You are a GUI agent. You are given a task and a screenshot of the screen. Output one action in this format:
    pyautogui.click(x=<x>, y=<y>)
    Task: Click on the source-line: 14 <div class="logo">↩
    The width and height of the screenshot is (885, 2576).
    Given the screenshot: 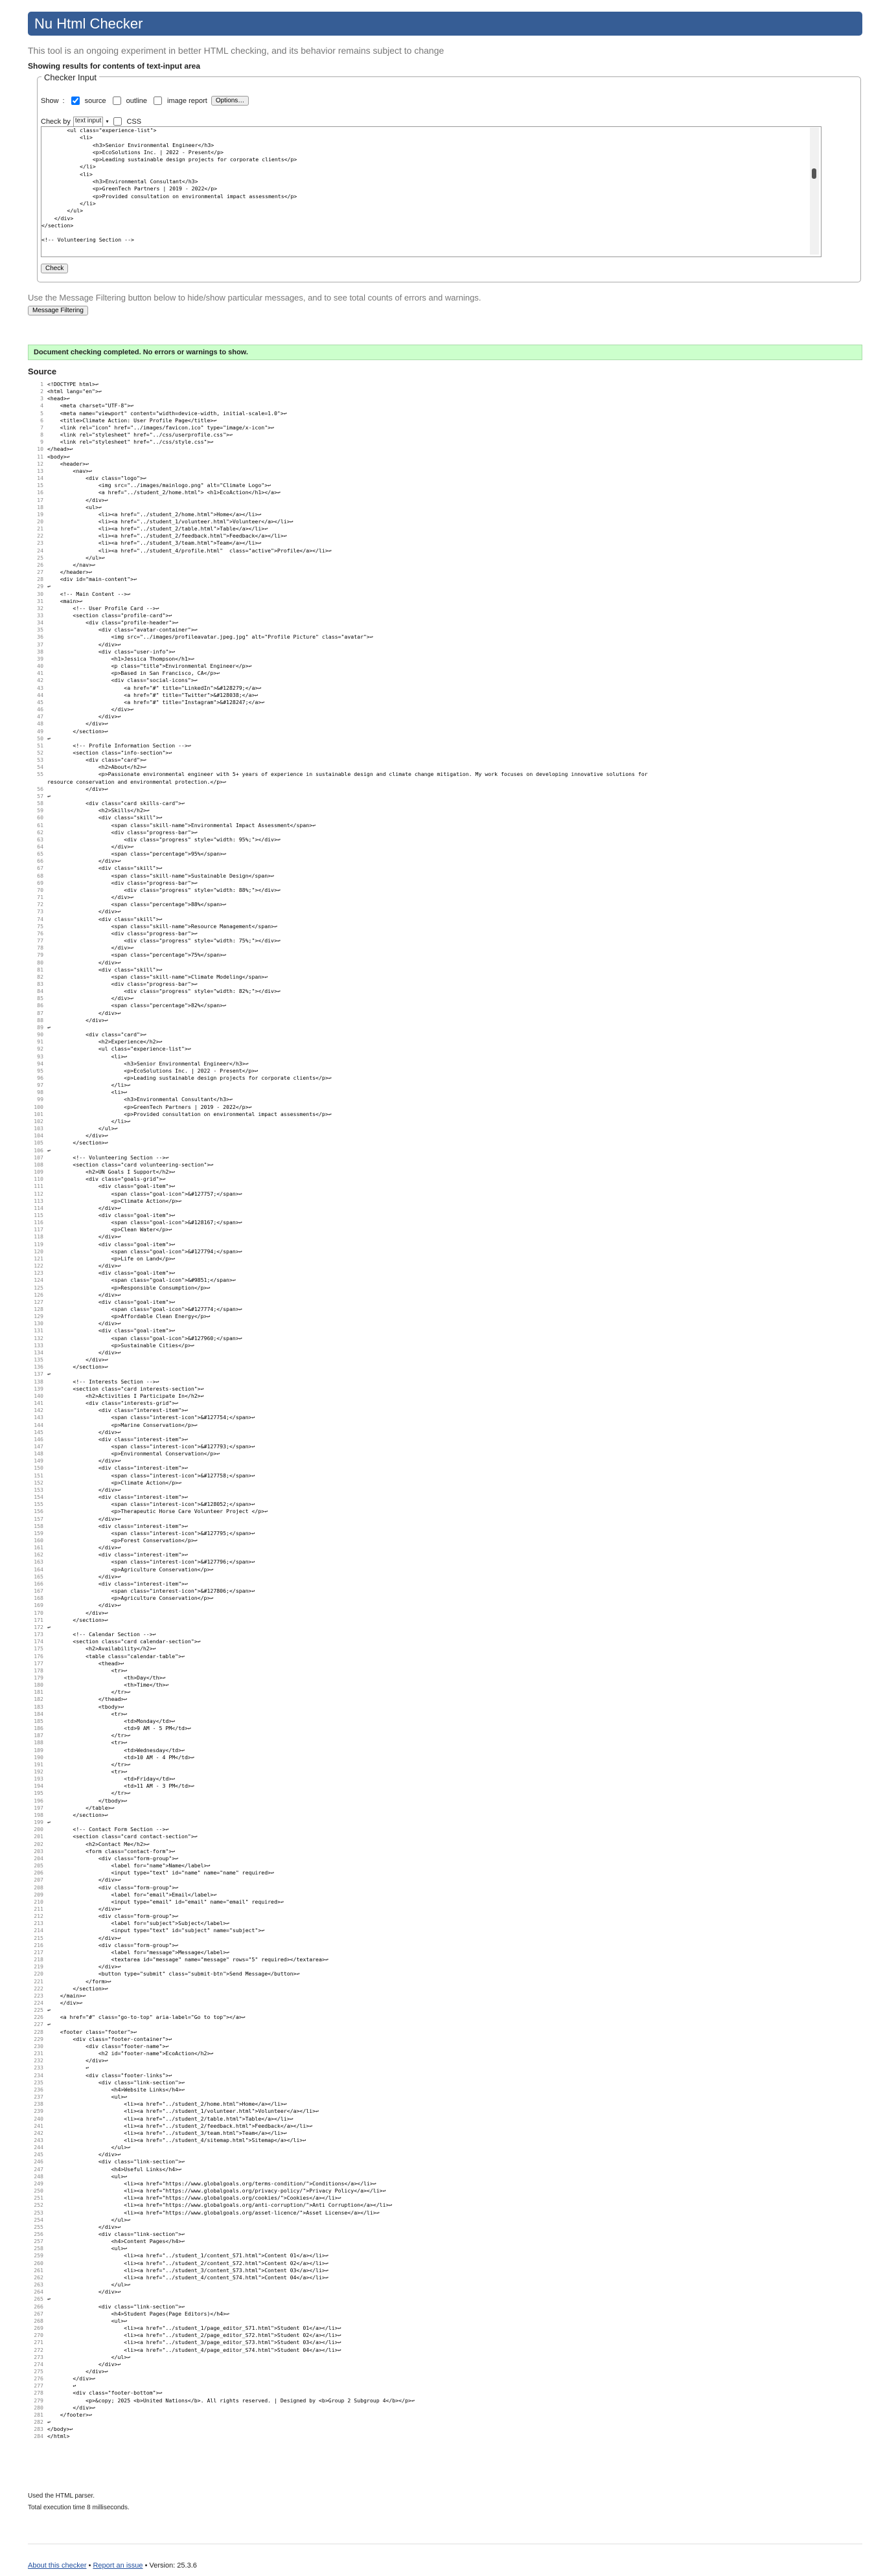 What is the action you would take?
    pyautogui.click(x=445, y=478)
    